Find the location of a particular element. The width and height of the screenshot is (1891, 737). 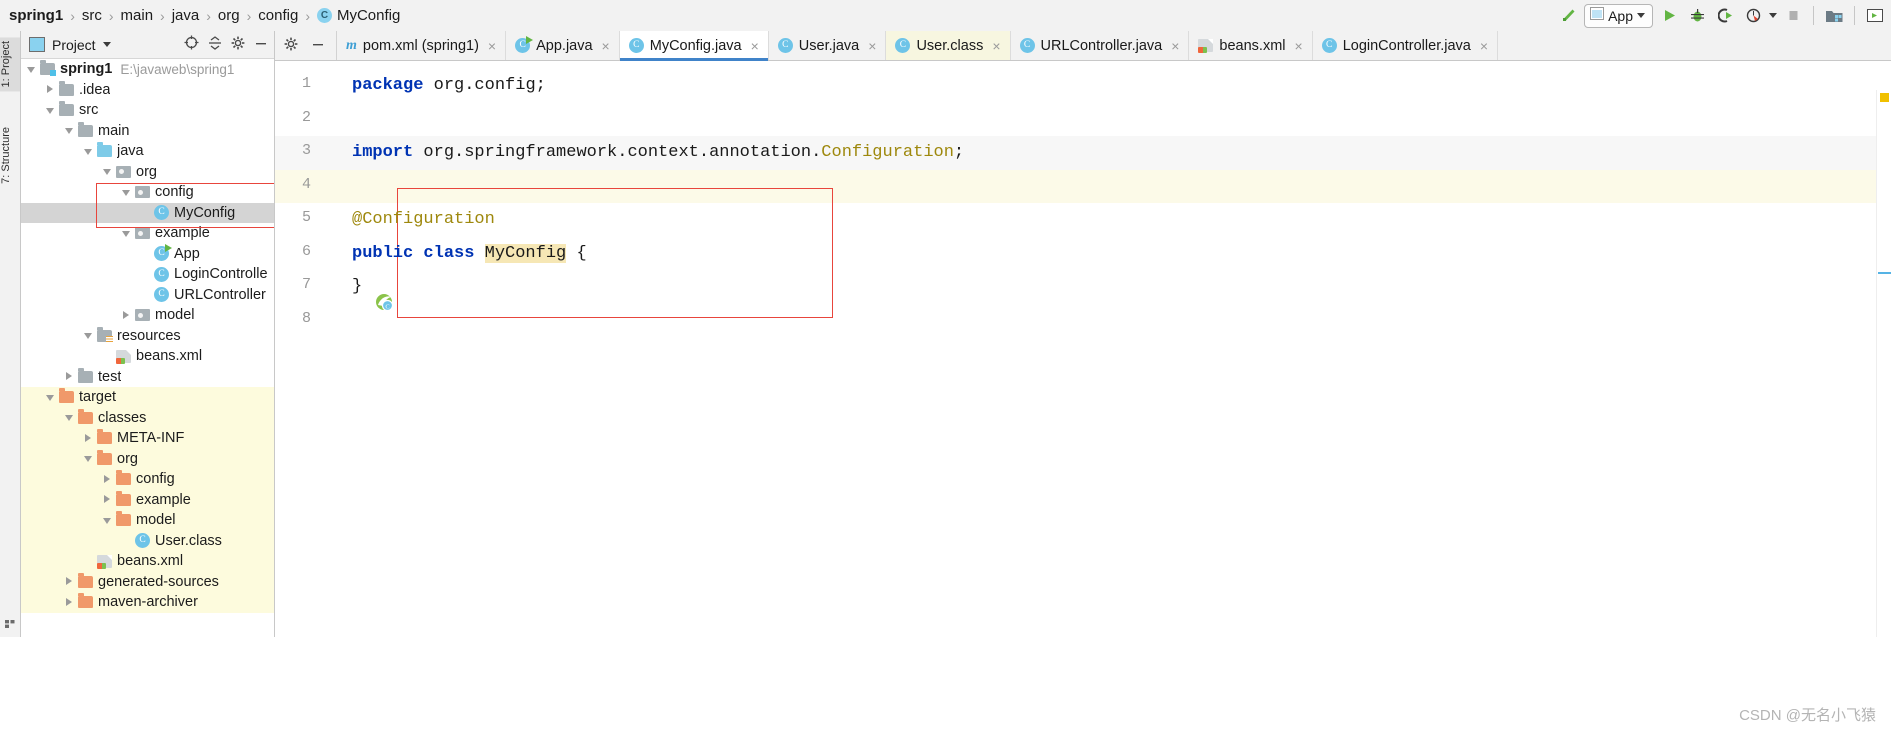

run-button is located at coordinates (1669, 16).